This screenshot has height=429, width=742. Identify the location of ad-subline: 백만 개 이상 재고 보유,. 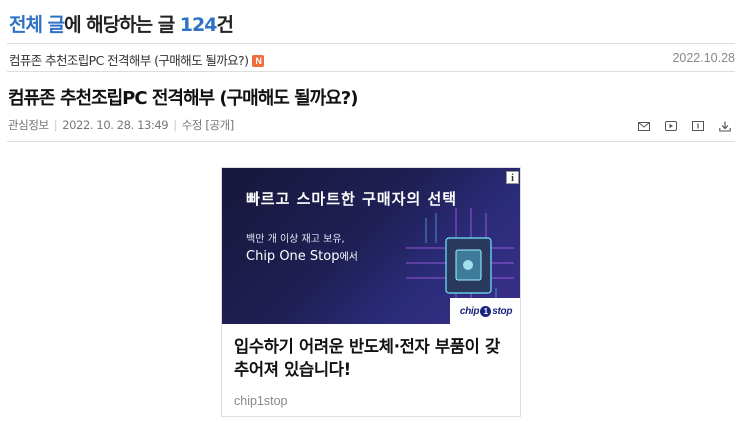
(295, 239).